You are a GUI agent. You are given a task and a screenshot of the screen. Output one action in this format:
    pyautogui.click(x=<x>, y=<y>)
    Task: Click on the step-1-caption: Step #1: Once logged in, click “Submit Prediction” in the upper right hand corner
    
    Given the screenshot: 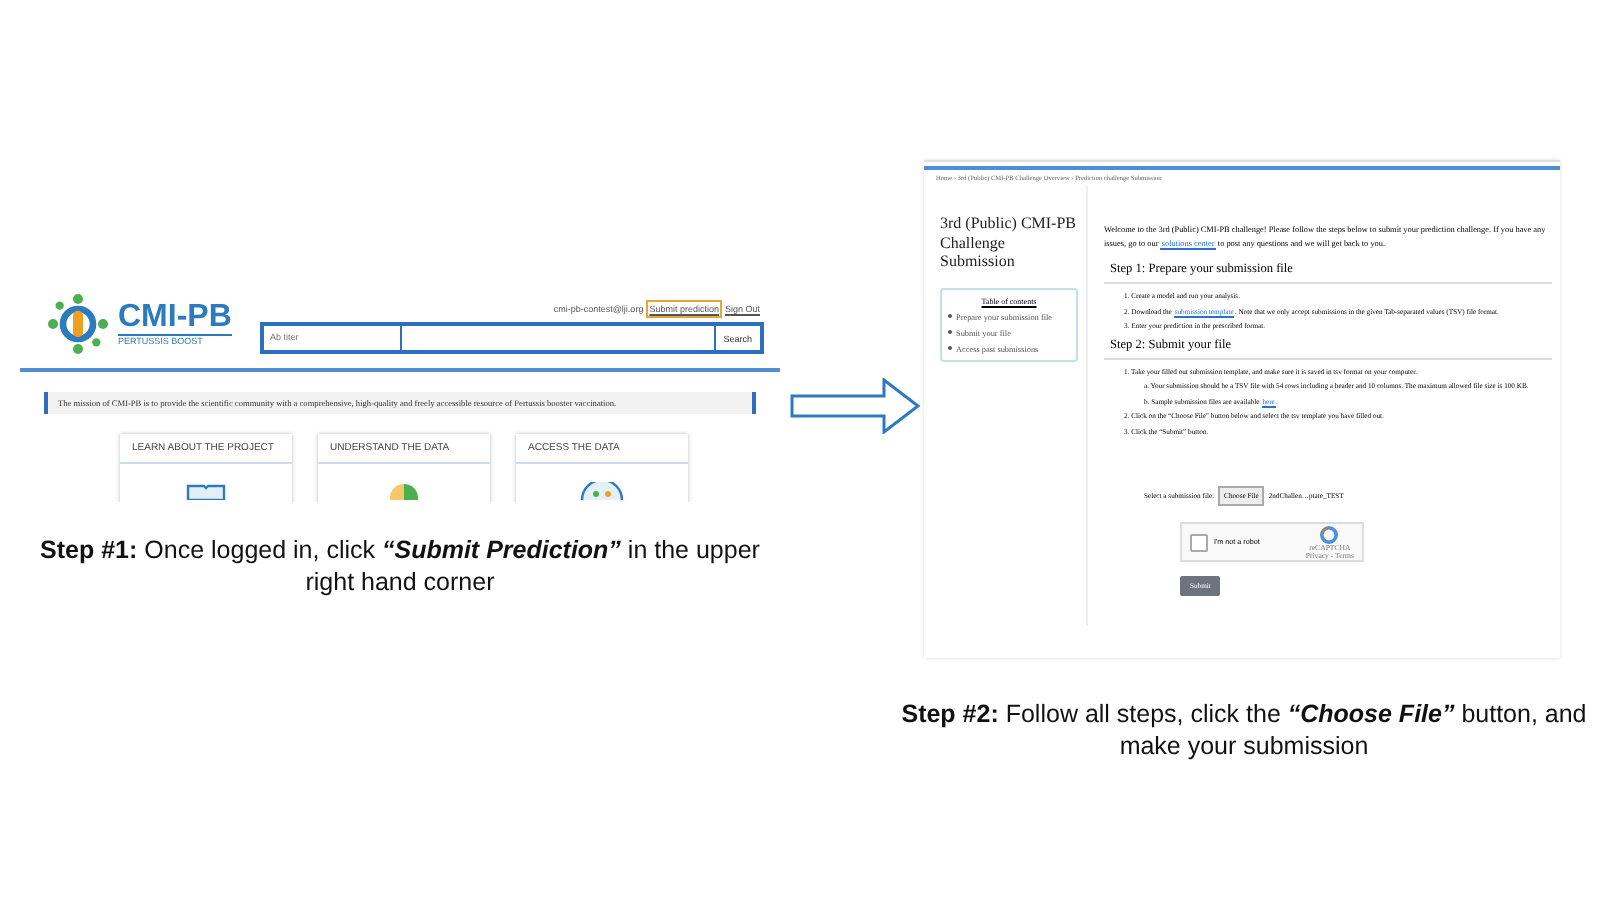 What is the action you would take?
    pyautogui.click(x=400, y=566)
    